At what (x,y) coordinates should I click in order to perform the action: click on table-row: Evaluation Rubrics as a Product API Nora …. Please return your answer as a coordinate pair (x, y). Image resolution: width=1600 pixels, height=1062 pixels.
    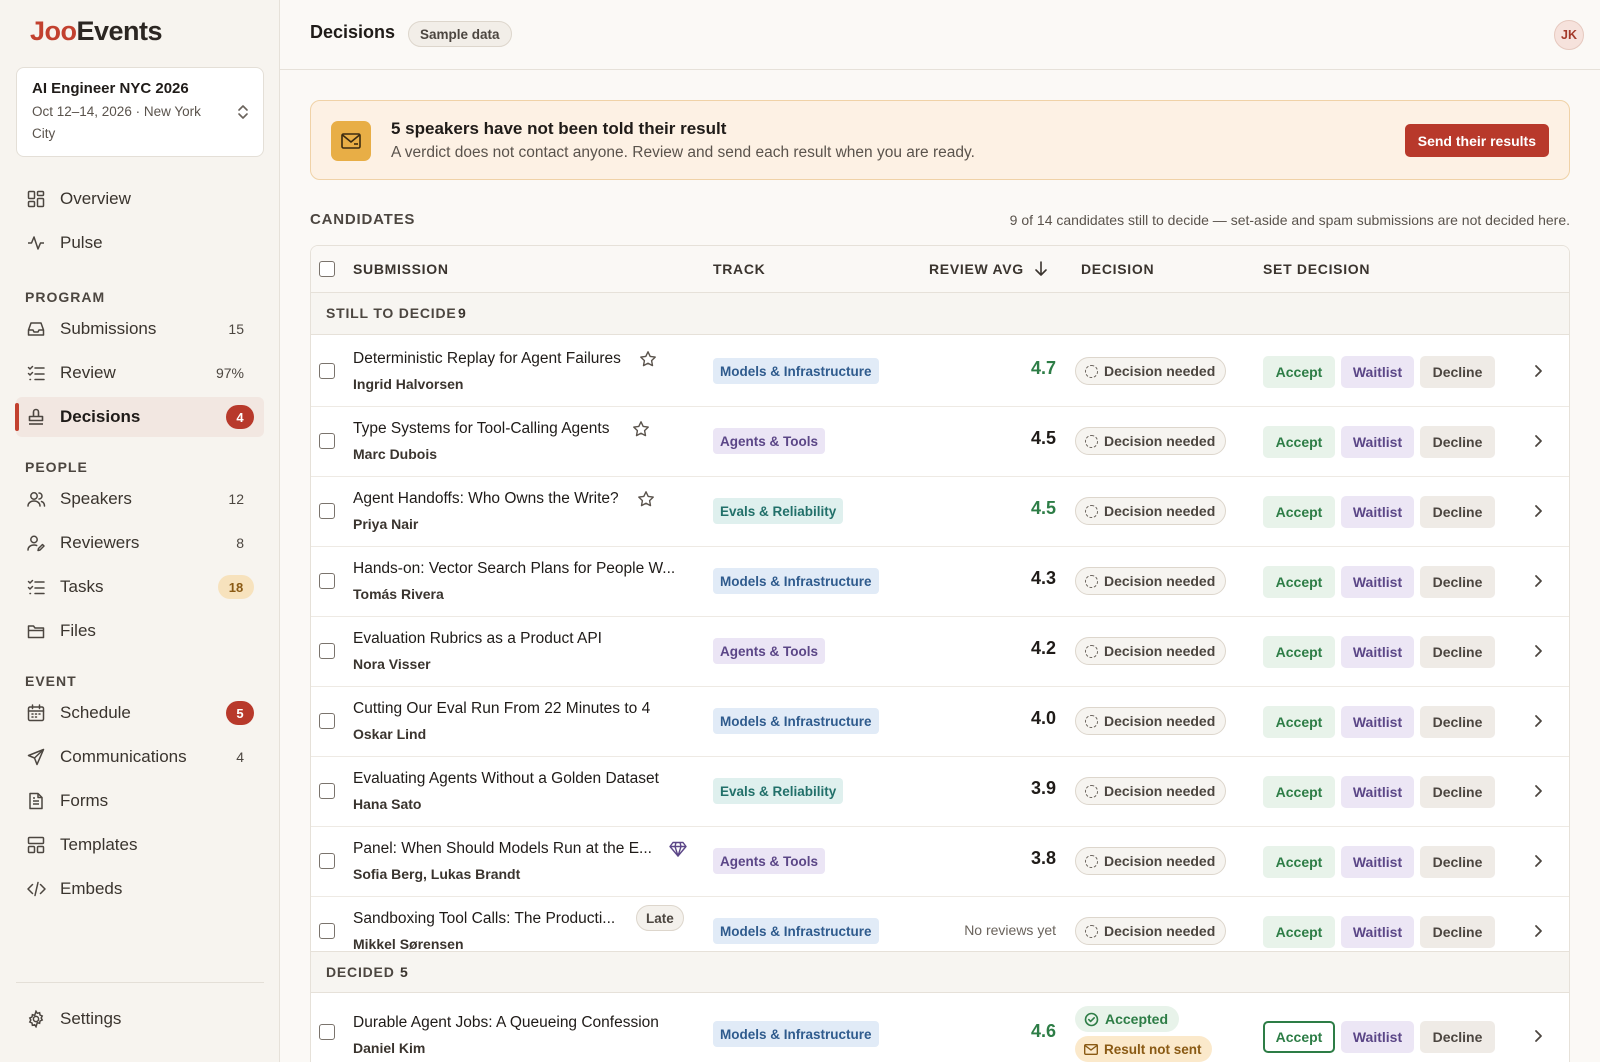
    Looking at the image, I should click on (940, 651).